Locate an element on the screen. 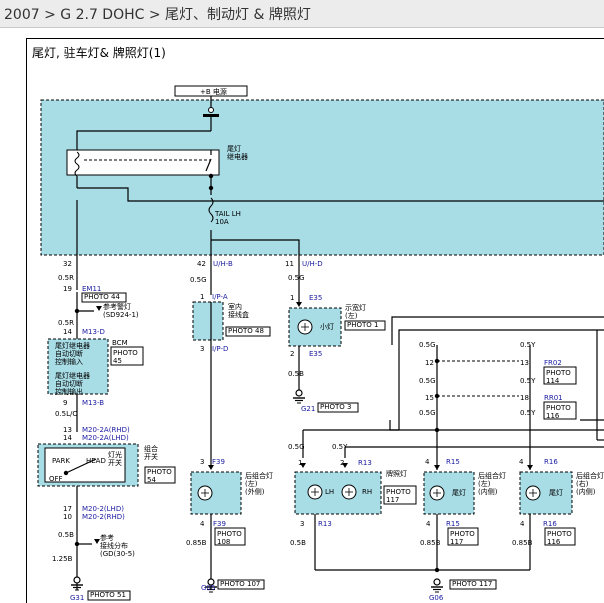 The height and width of the screenshot is (603, 604). lamp-name: 后组合灯 is located at coordinates (259, 475).